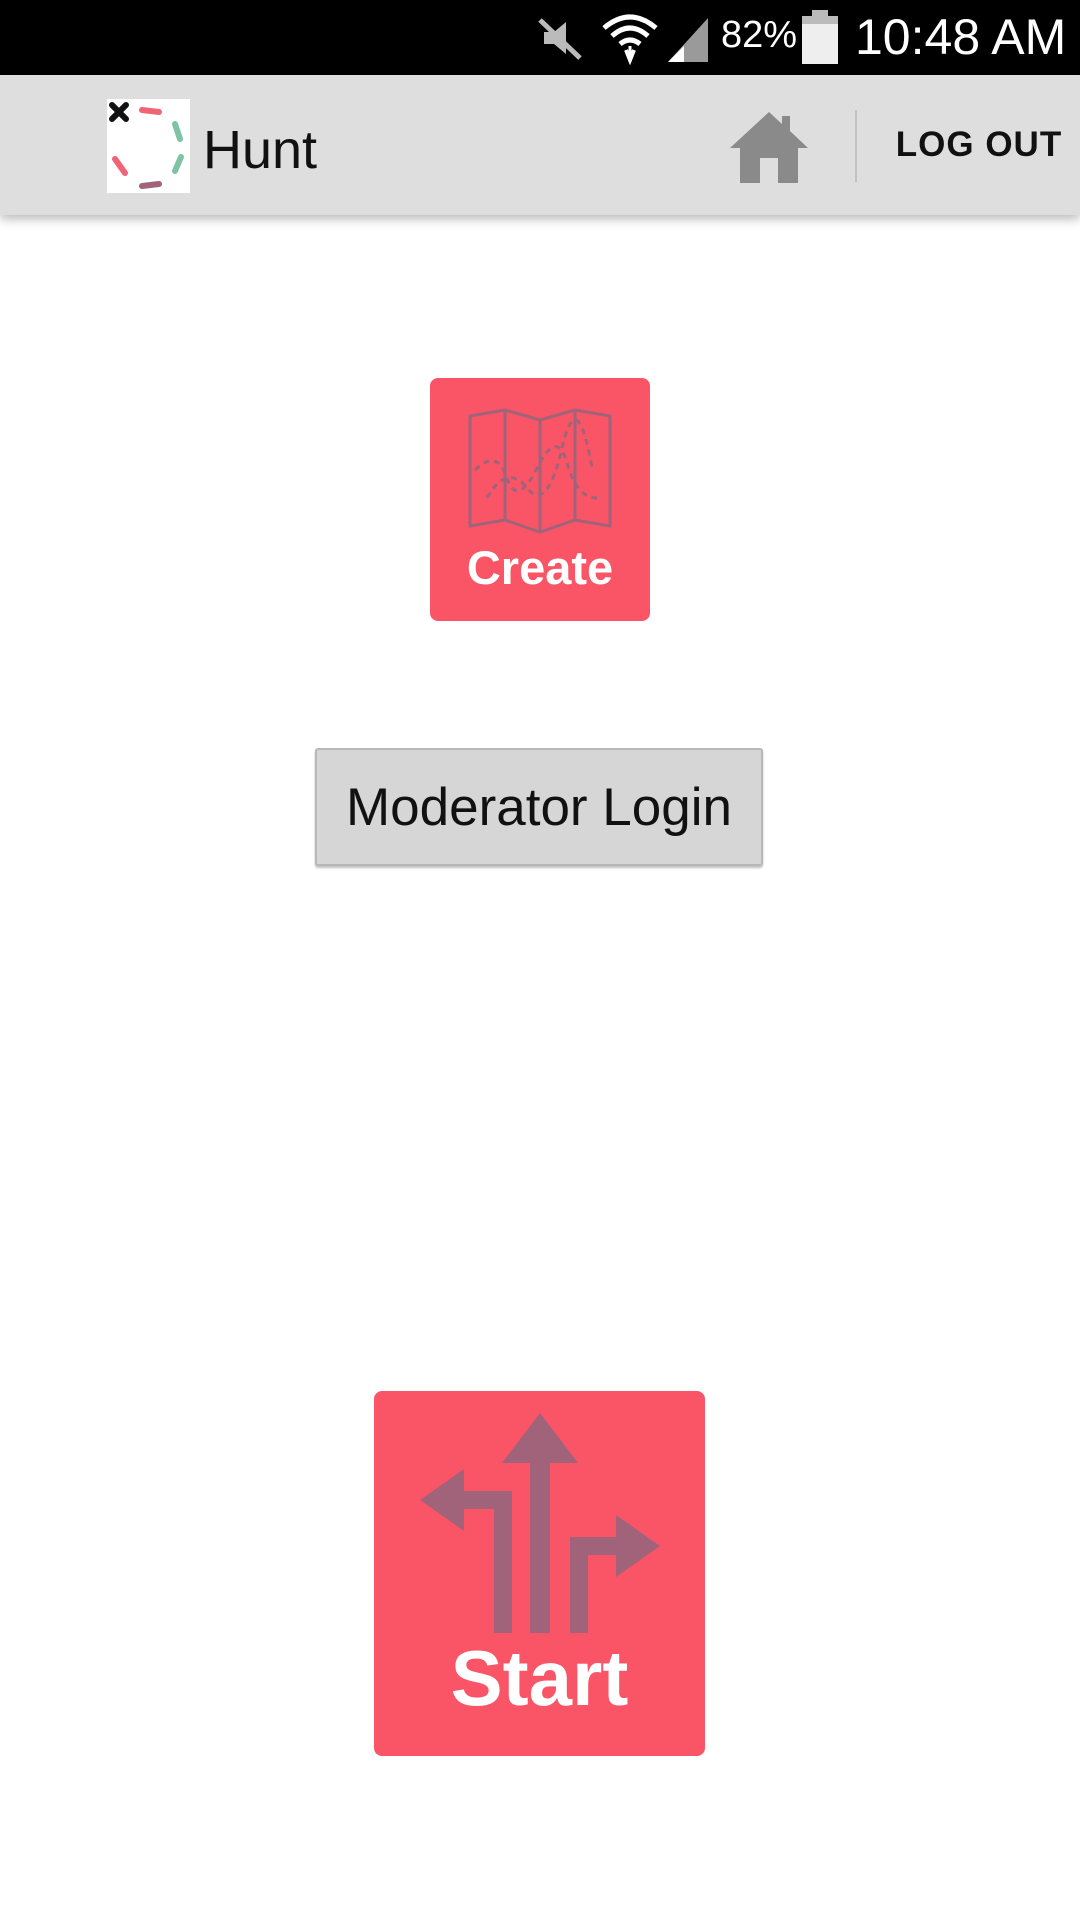  Describe the element at coordinates (540, 471) in the screenshot. I see `map-icon` at that location.